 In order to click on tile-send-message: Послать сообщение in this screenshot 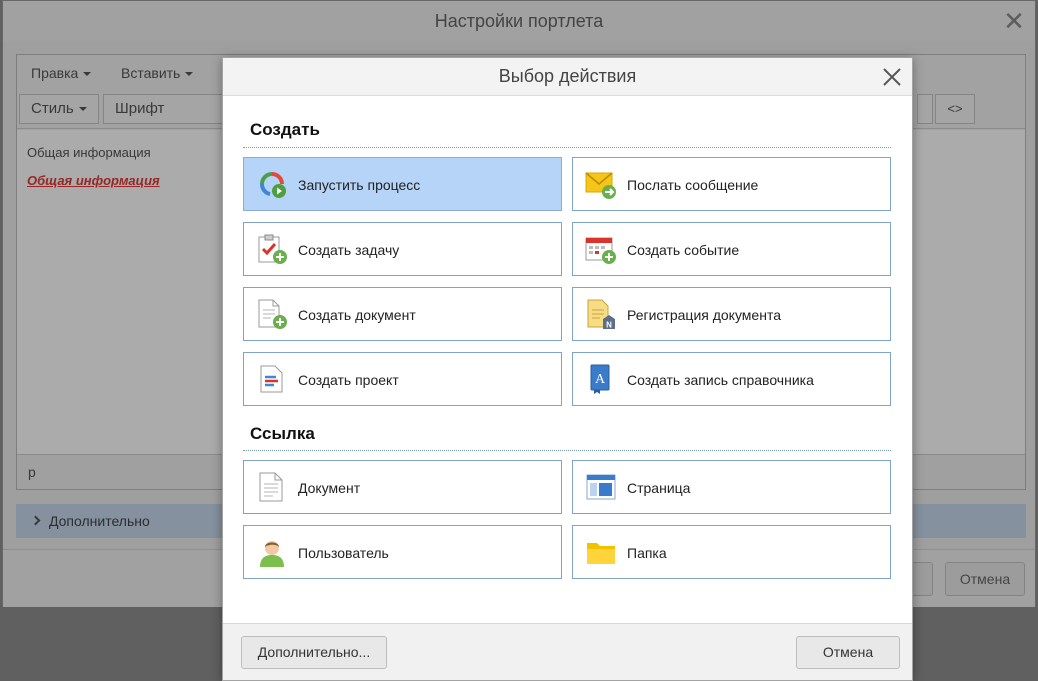, I will do `click(731, 184)`.